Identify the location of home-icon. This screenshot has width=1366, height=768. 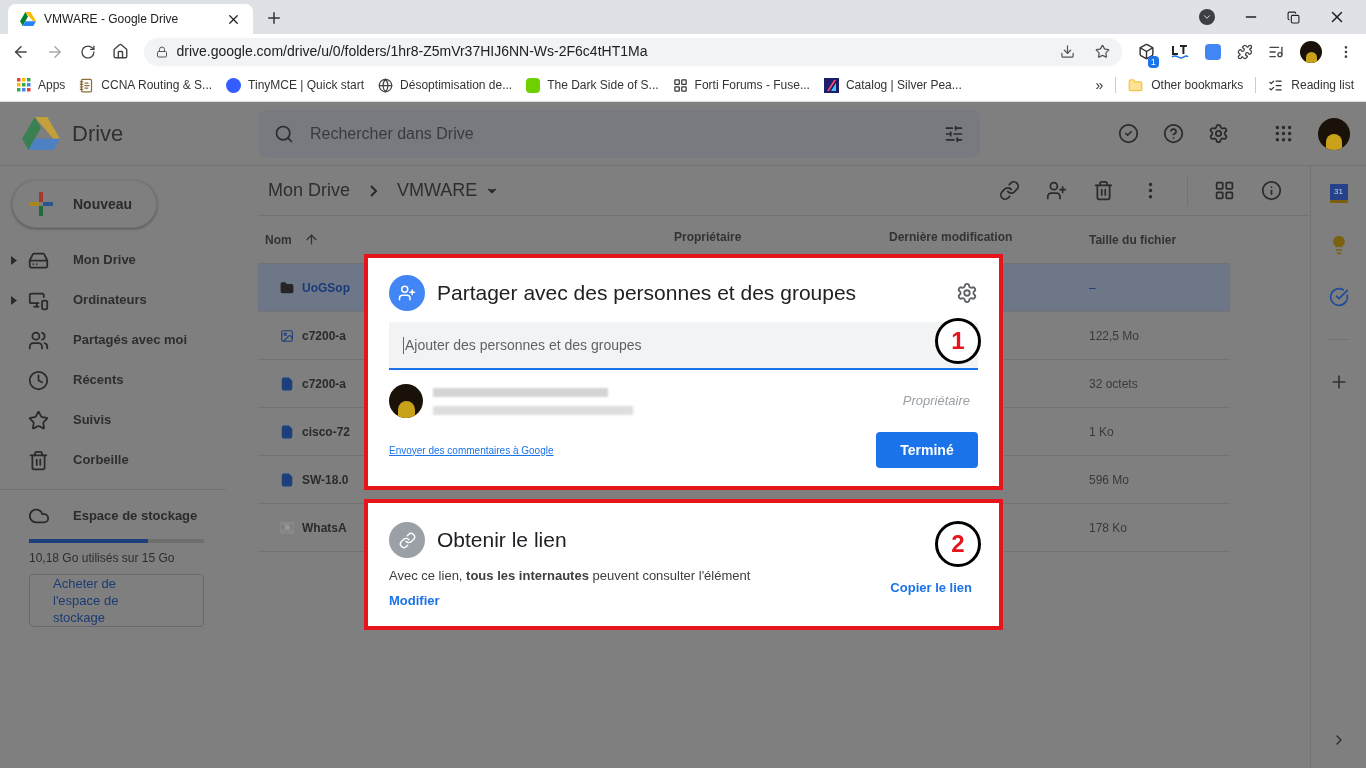
(120, 51).